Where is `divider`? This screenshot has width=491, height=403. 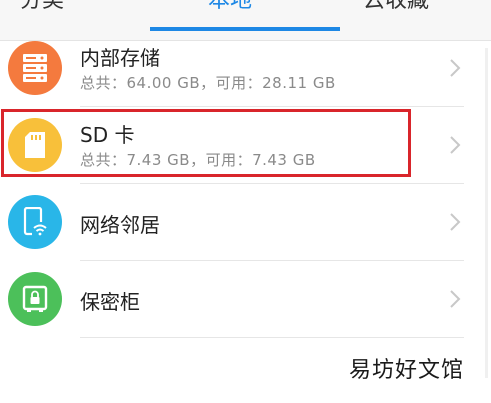
divider is located at coordinates (272, 337).